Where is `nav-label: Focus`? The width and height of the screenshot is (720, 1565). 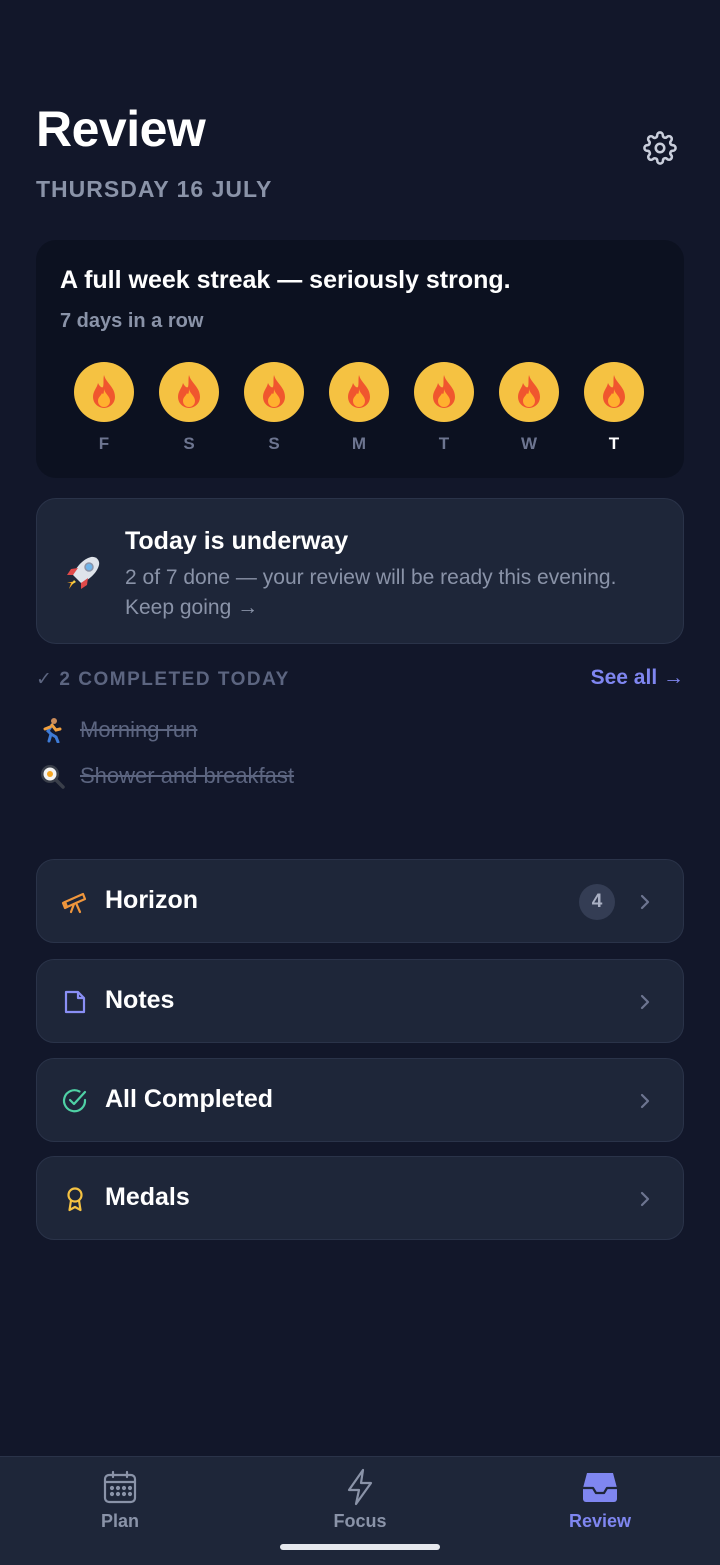 nav-label: Focus is located at coordinates (360, 1521).